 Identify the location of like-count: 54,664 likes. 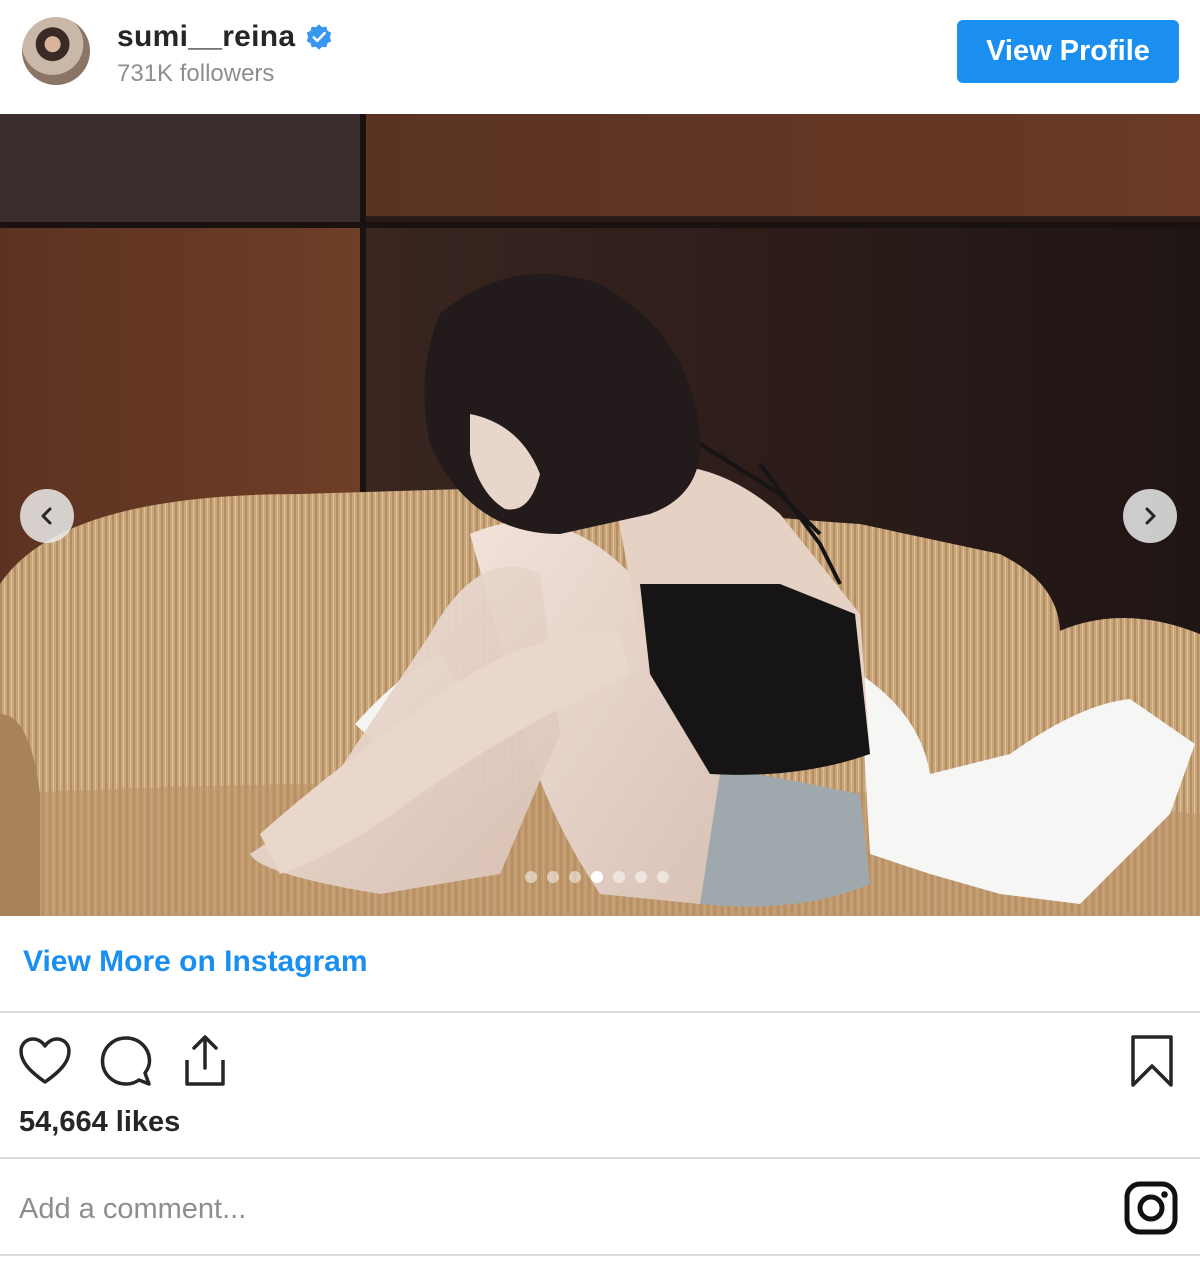
(100, 1122).